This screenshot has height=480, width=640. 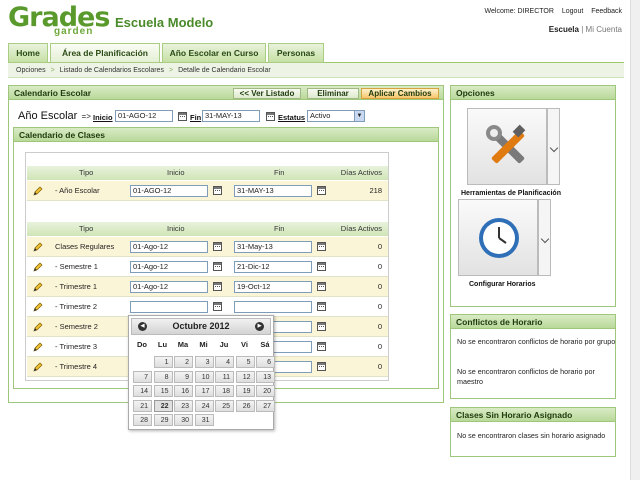 I want to click on row-end-input: 31-May-13, so click(x=273, y=247).